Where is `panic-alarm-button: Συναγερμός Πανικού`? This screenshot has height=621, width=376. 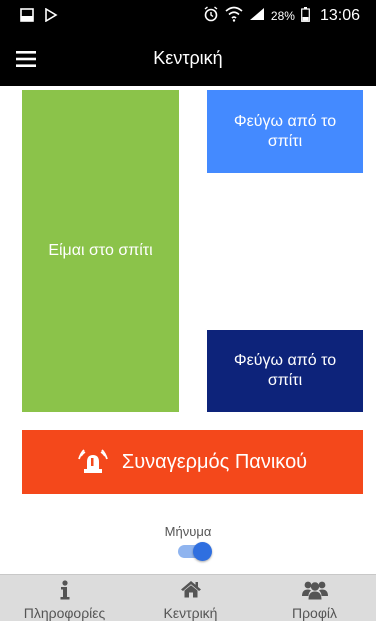
panic-alarm-button: Συναγερμός Πανικού is located at coordinates (192, 462).